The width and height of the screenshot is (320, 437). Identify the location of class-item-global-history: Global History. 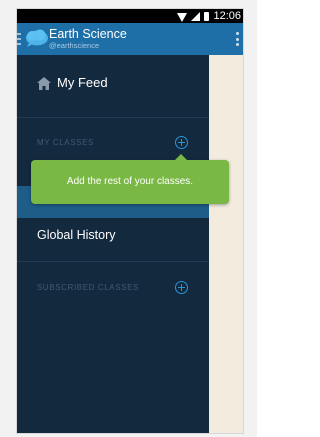
(76, 235).